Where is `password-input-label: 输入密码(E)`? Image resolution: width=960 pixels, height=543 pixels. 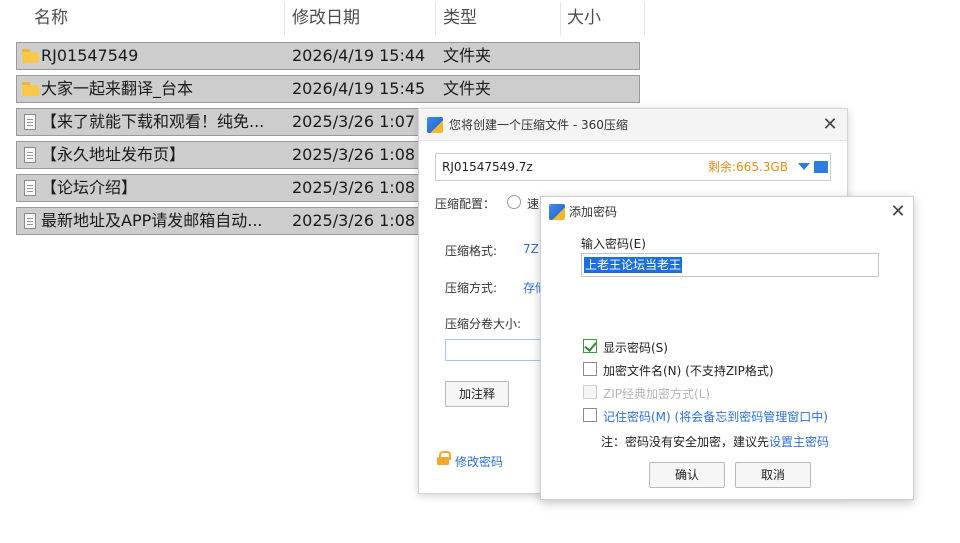 password-input-label: 输入密码(E) is located at coordinates (613, 244).